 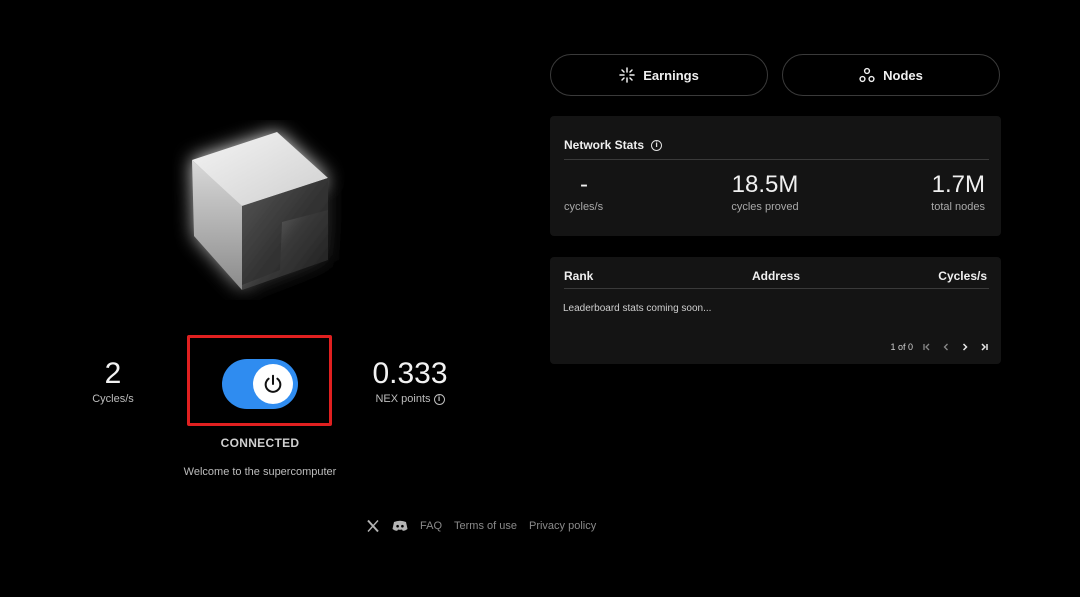 I want to click on page-indicator: 1 of 0, so click(x=901, y=347).